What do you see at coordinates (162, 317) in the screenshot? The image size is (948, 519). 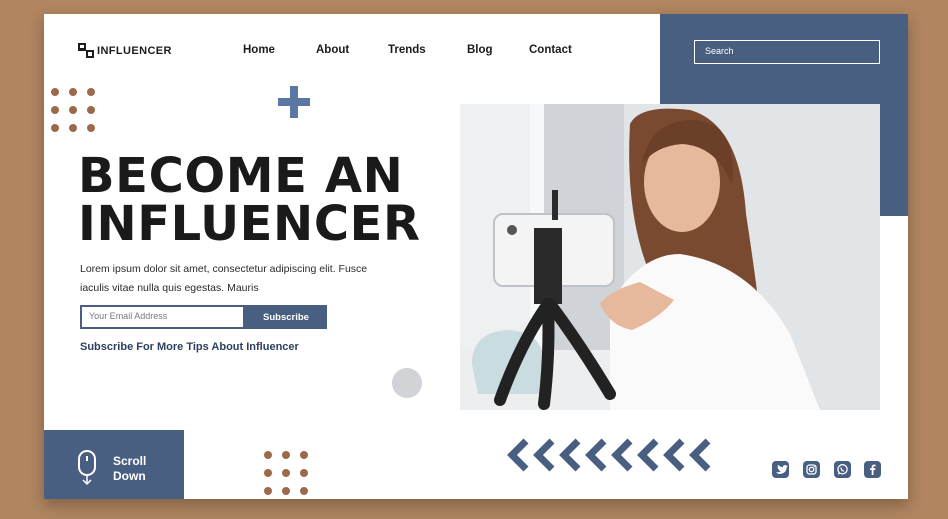 I see `email-field: Your Email Address` at bounding box center [162, 317].